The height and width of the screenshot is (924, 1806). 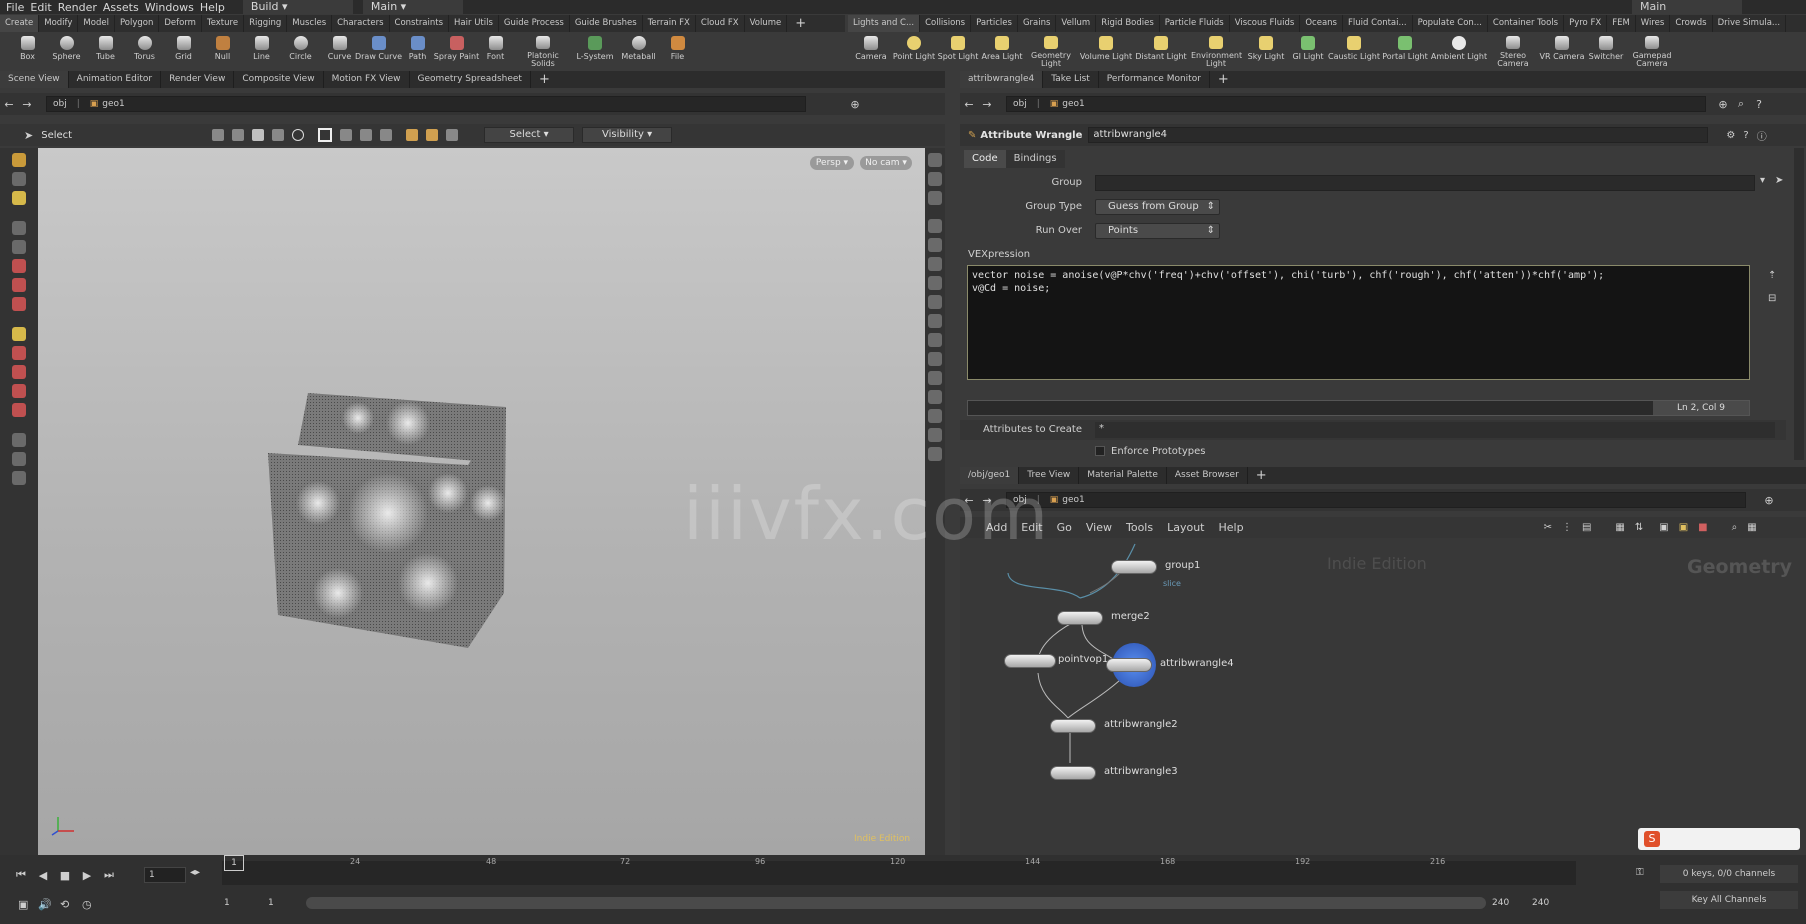 What do you see at coordinates (886, 163) in the screenshot?
I see `camera-menu: No cam ▾` at bounding box center [886, 163].